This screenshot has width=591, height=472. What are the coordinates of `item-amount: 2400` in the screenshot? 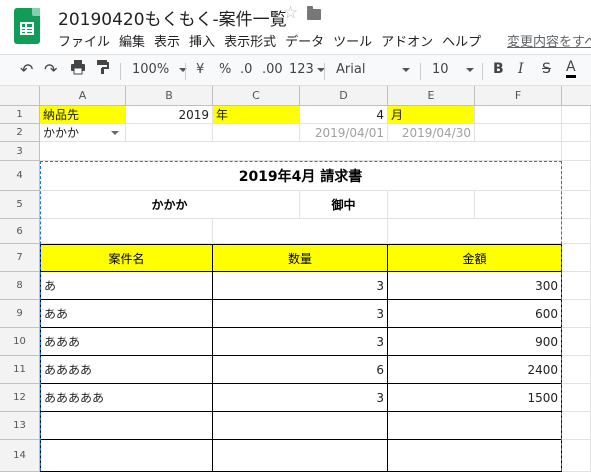 It's located at (475, 370).